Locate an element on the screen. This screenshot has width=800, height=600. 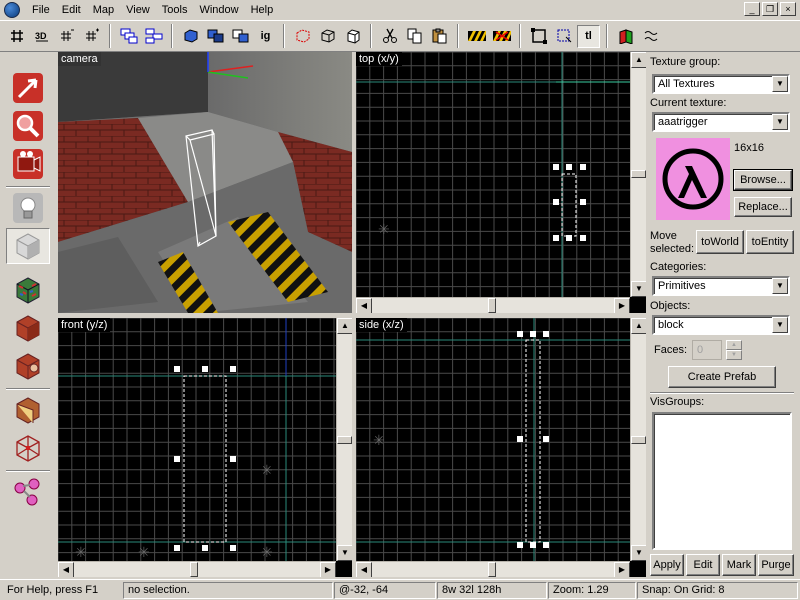
texture-preview is located at coordinates (693, 179).